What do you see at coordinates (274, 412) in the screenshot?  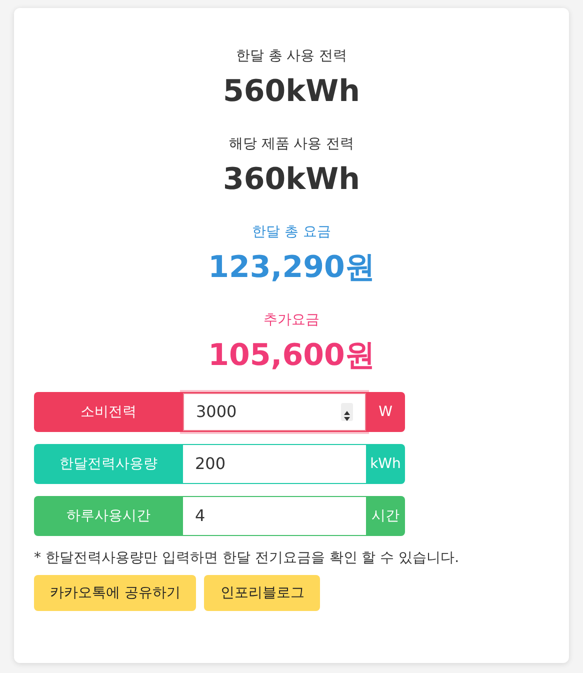 I see `input-field: 3000` at bounding box center [274, 412].